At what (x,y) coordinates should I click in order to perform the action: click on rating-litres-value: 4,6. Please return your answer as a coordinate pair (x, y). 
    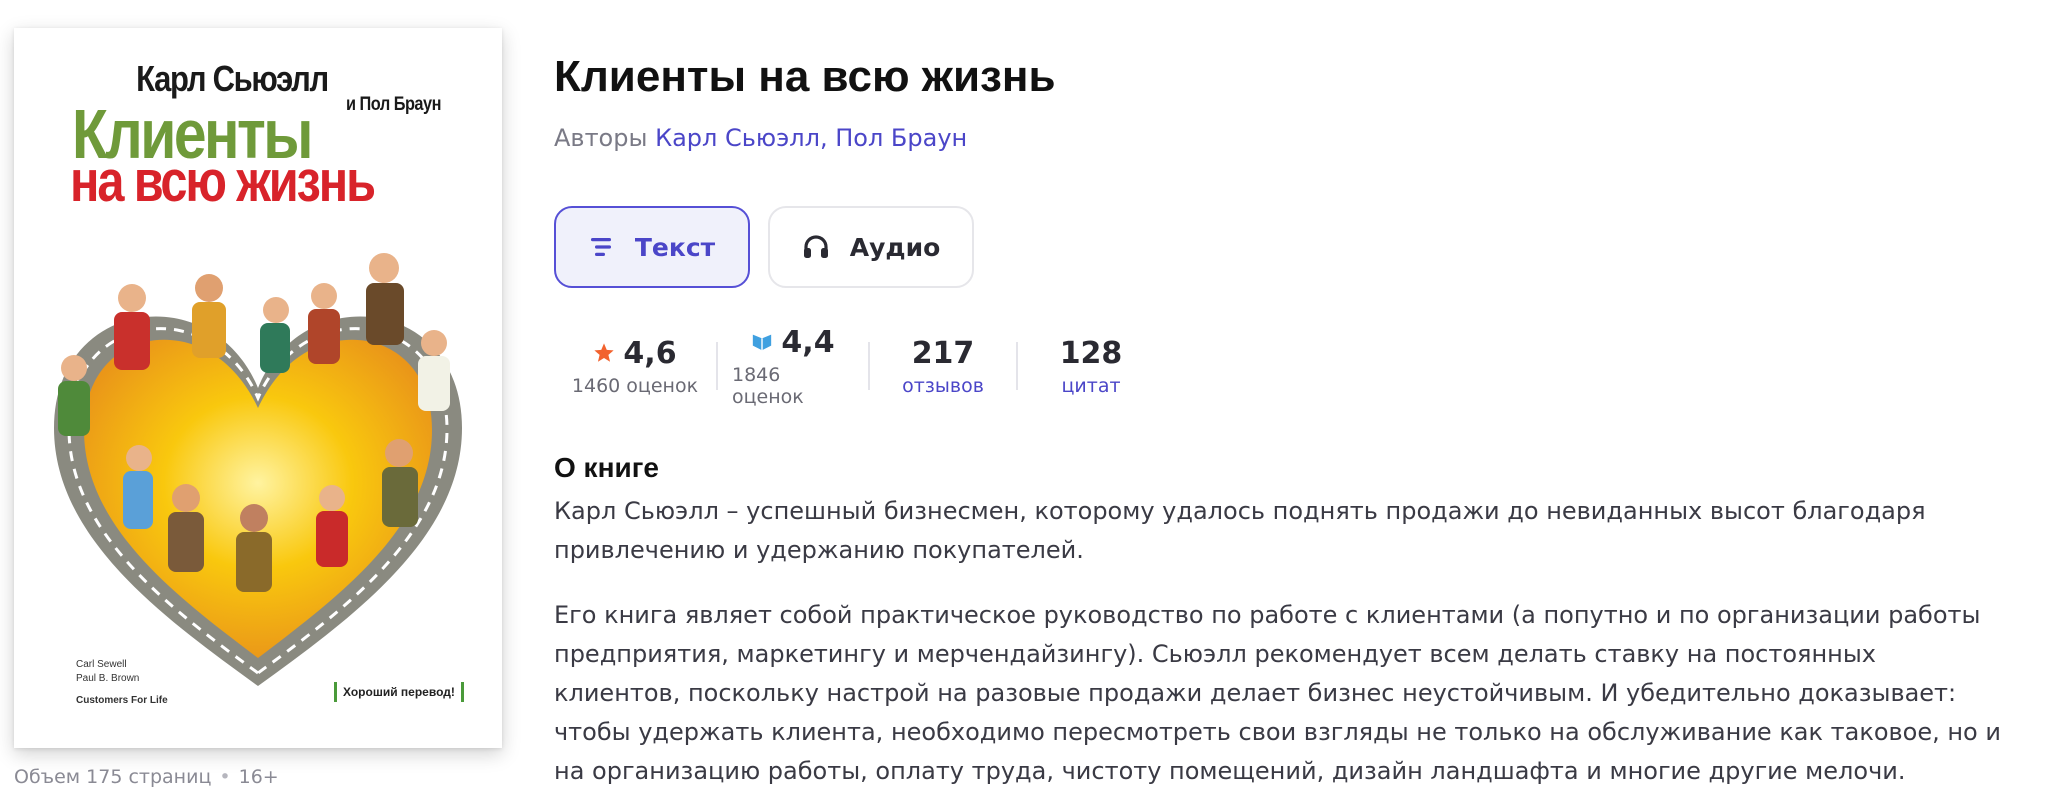
    Looking at the image, I should click on (650, 353).